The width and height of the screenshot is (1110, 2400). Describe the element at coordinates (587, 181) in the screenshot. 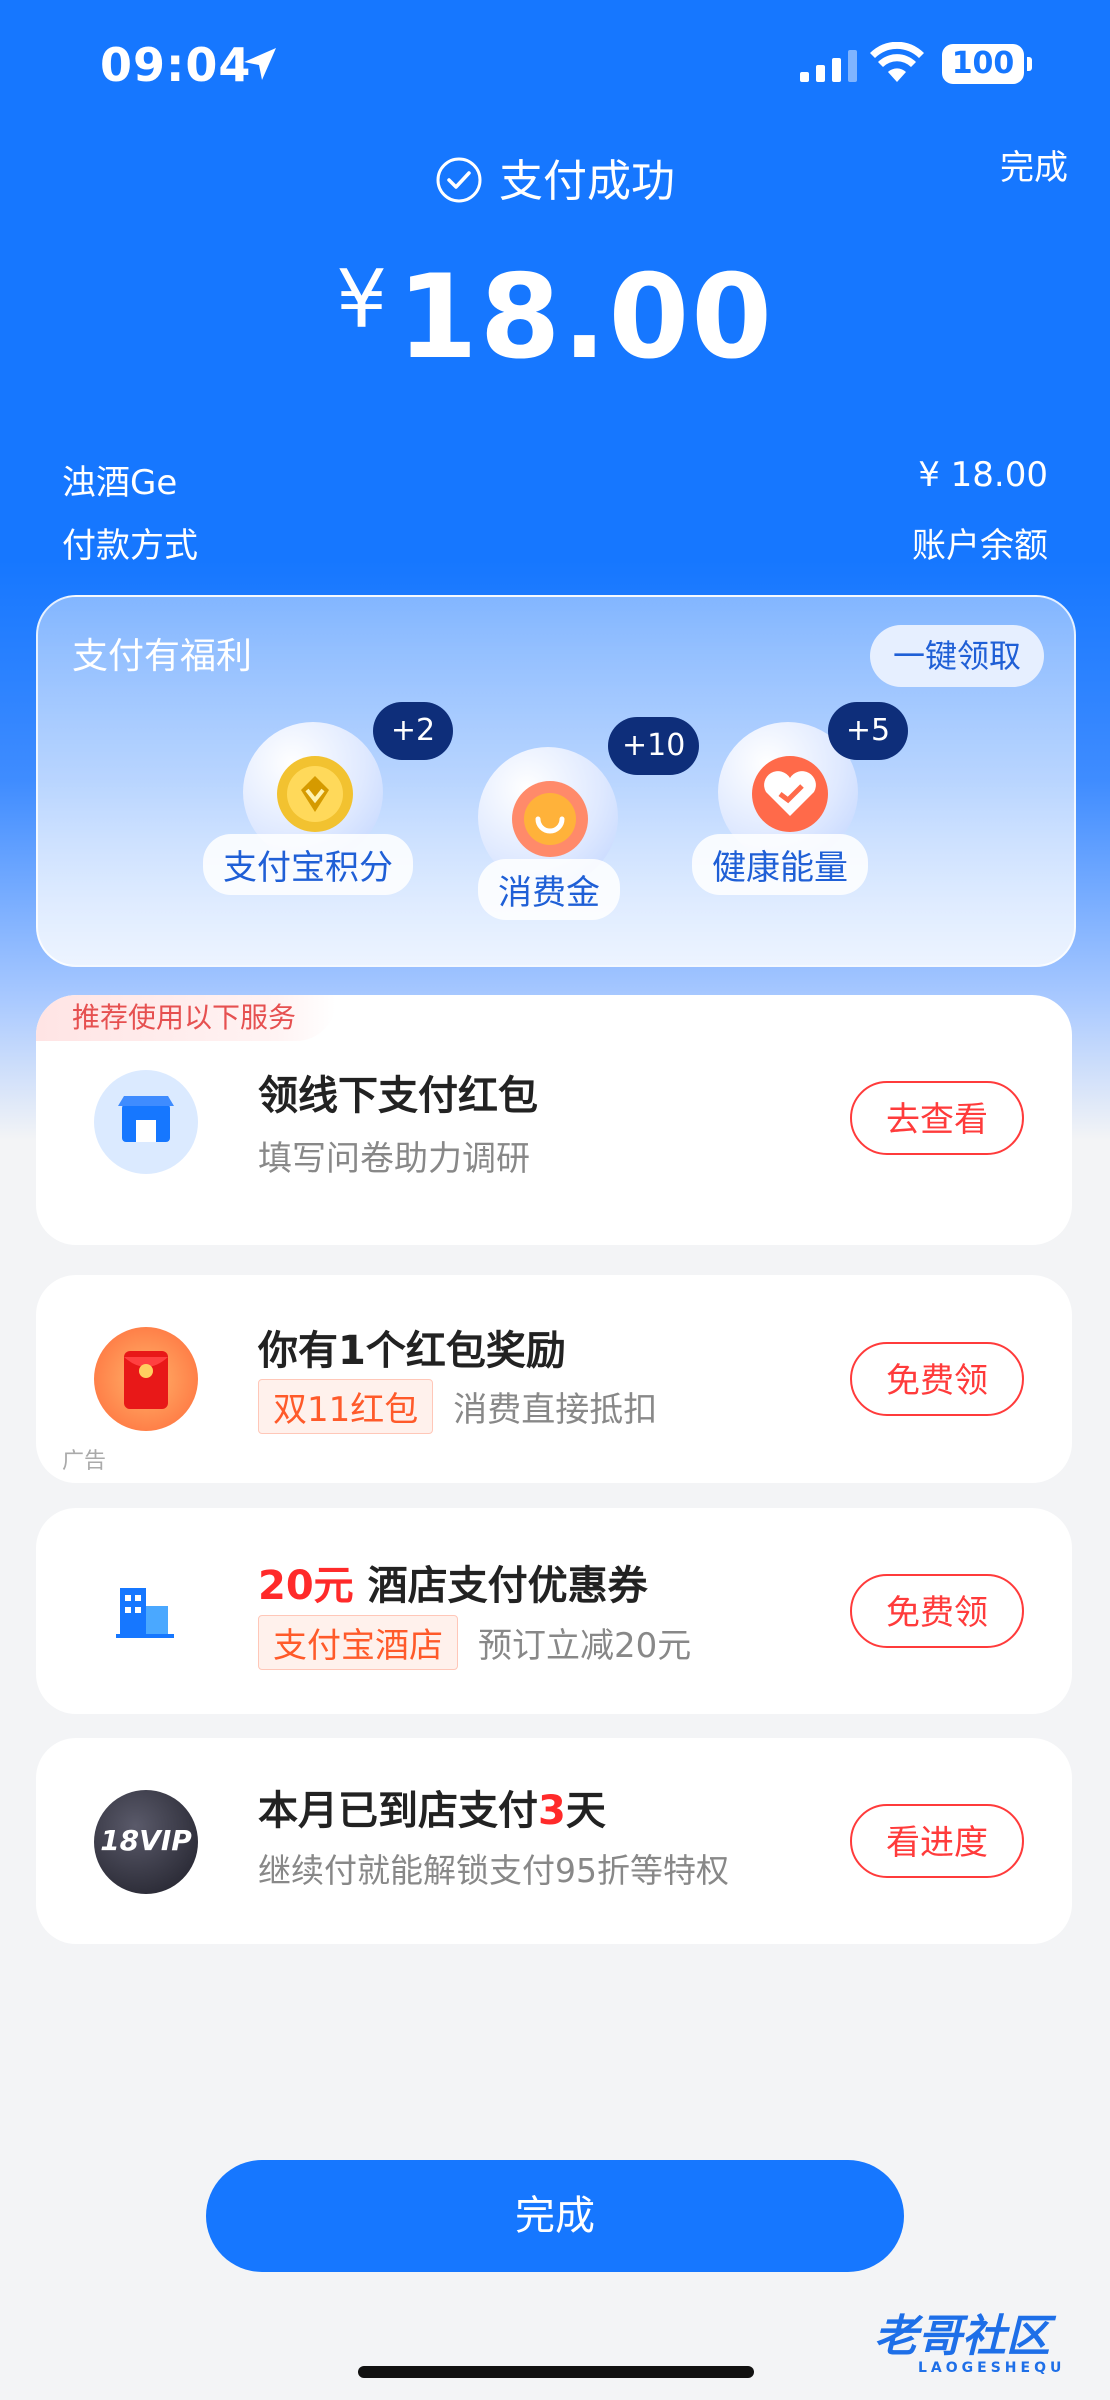

I see `success-text: 支付成功` at that location.